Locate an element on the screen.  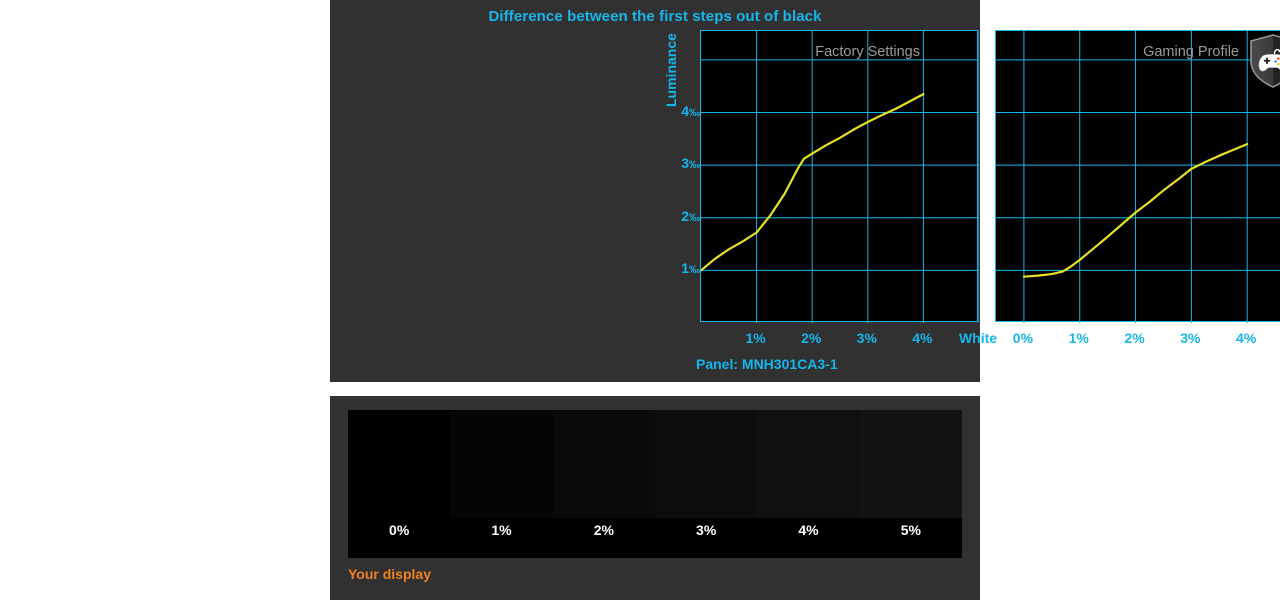
plot-svg-factory is located at coordinates (840, 177).